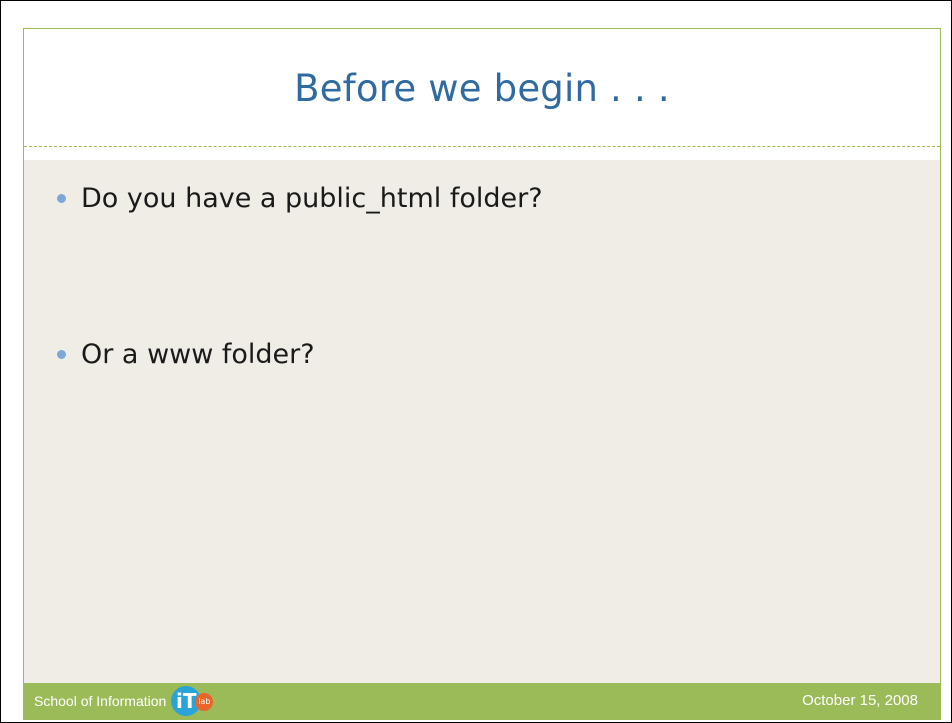 The width and height of the screenshot is (952, 723). I want to click on bullet-item: Or a www folder?, so click(186, 354).